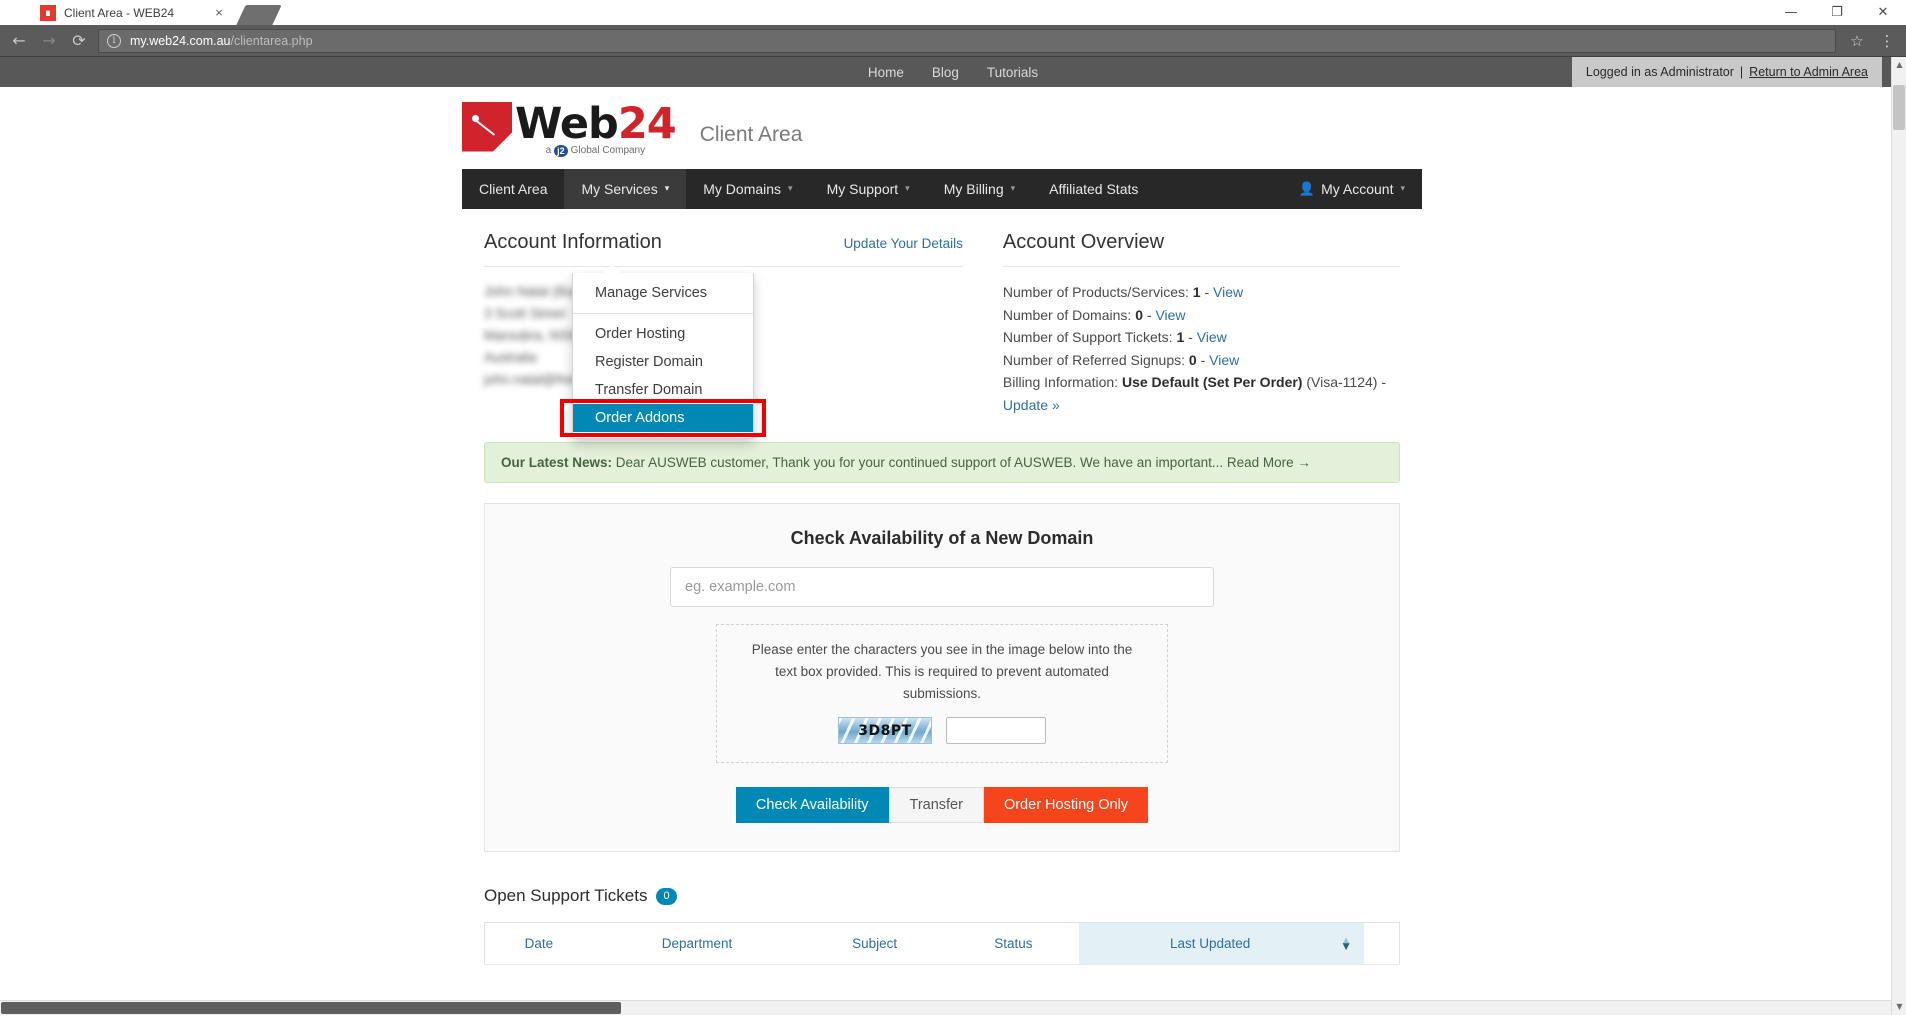  I want to click on reload-icon: ⟳, so click(79, 41).